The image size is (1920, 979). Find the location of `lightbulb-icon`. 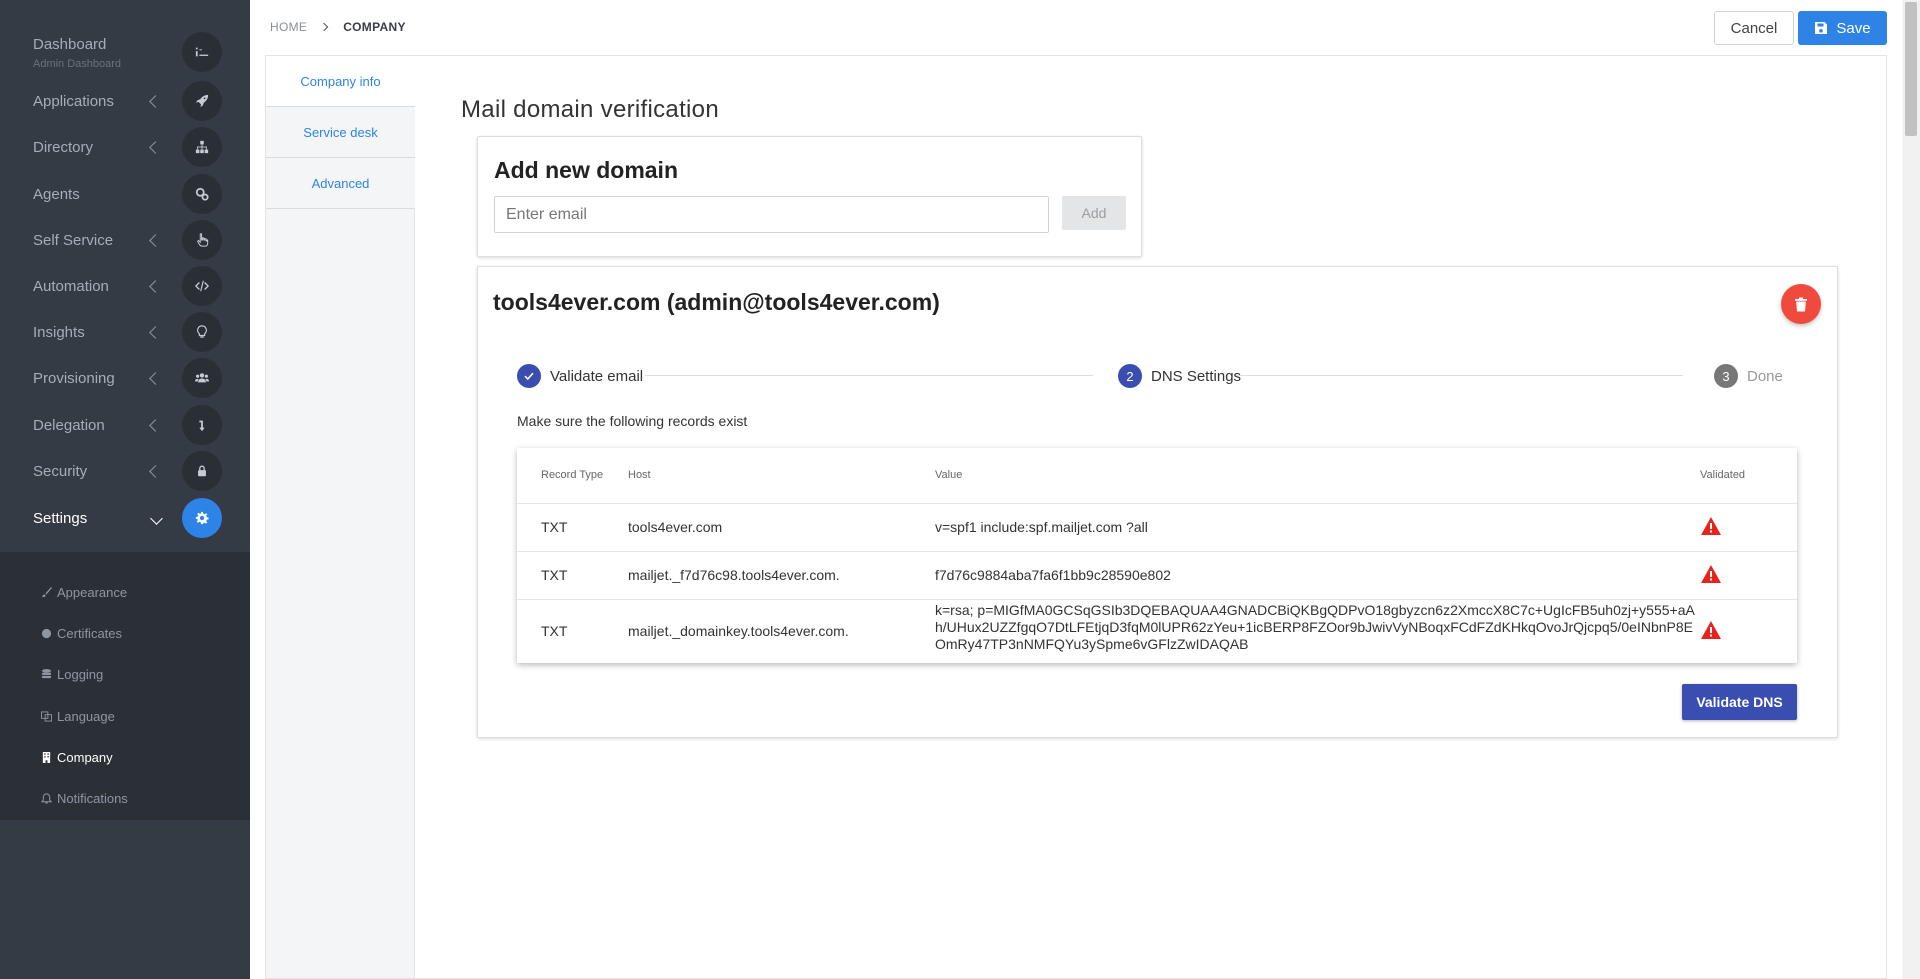

lightbulb-icon is located at coordinates (202, 332).